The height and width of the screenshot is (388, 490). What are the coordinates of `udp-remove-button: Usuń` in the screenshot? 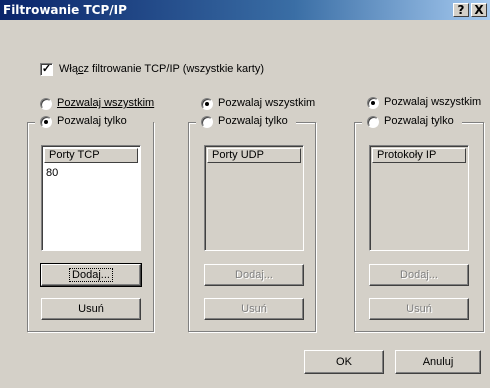 It's located at (254, 309).